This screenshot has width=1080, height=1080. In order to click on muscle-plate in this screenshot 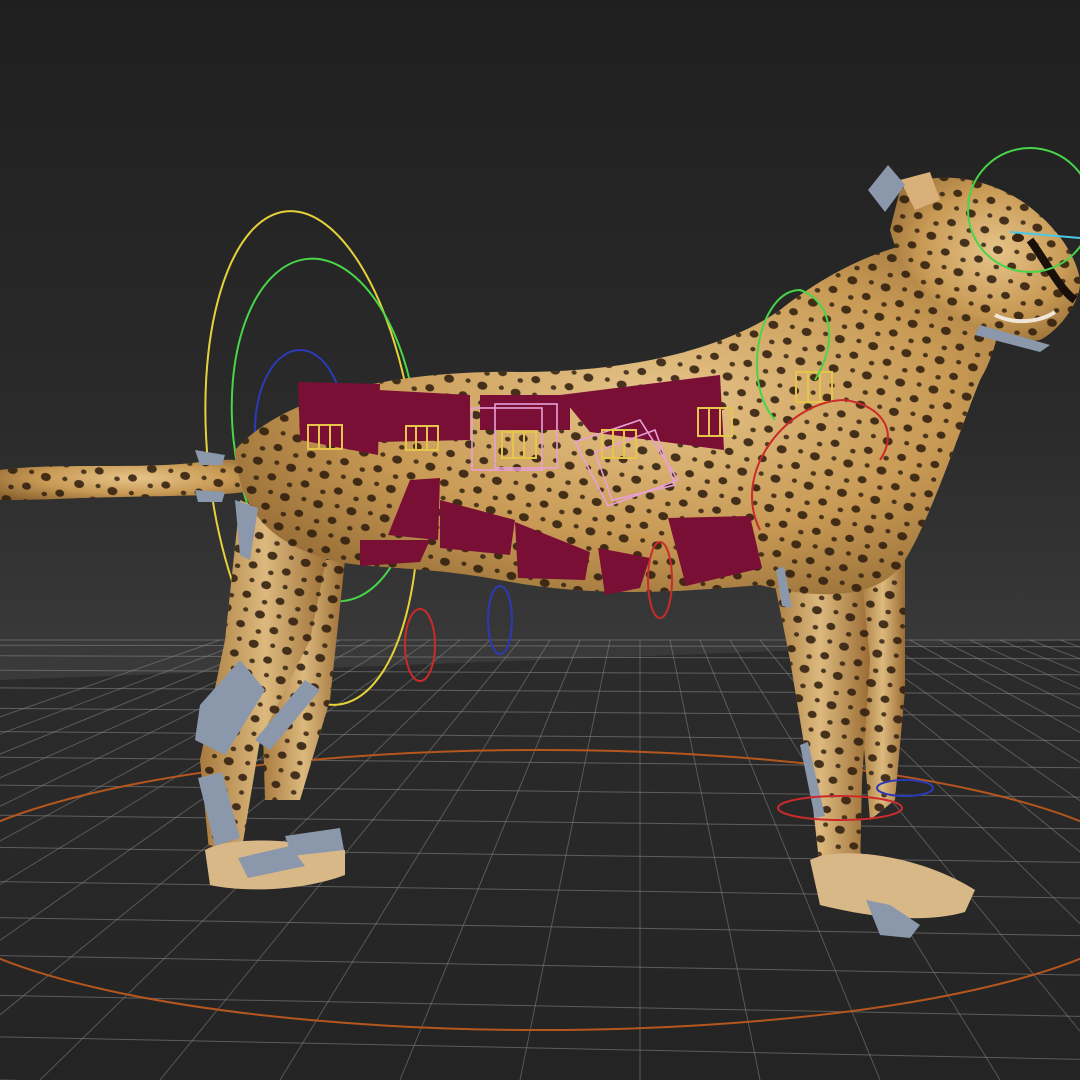, I will do `click(421, 416)`.